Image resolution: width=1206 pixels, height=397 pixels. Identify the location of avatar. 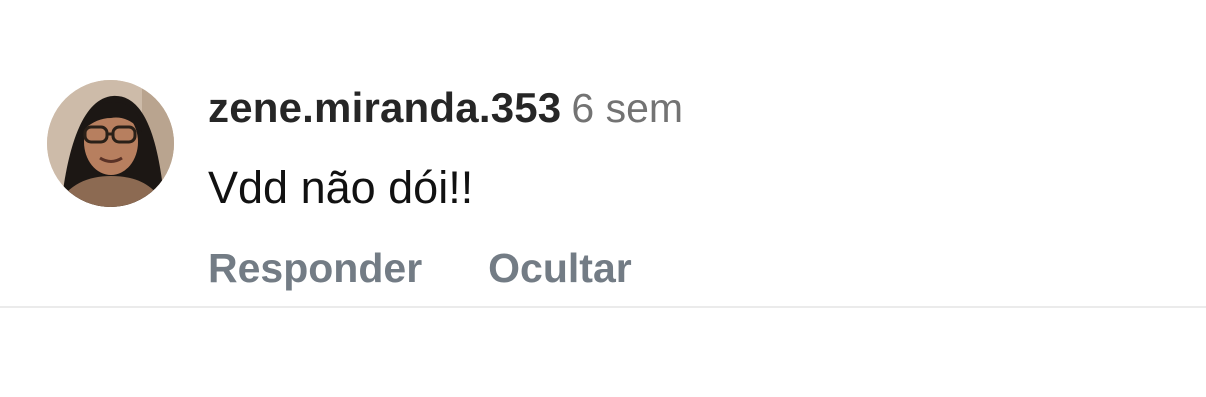
(110, 143).